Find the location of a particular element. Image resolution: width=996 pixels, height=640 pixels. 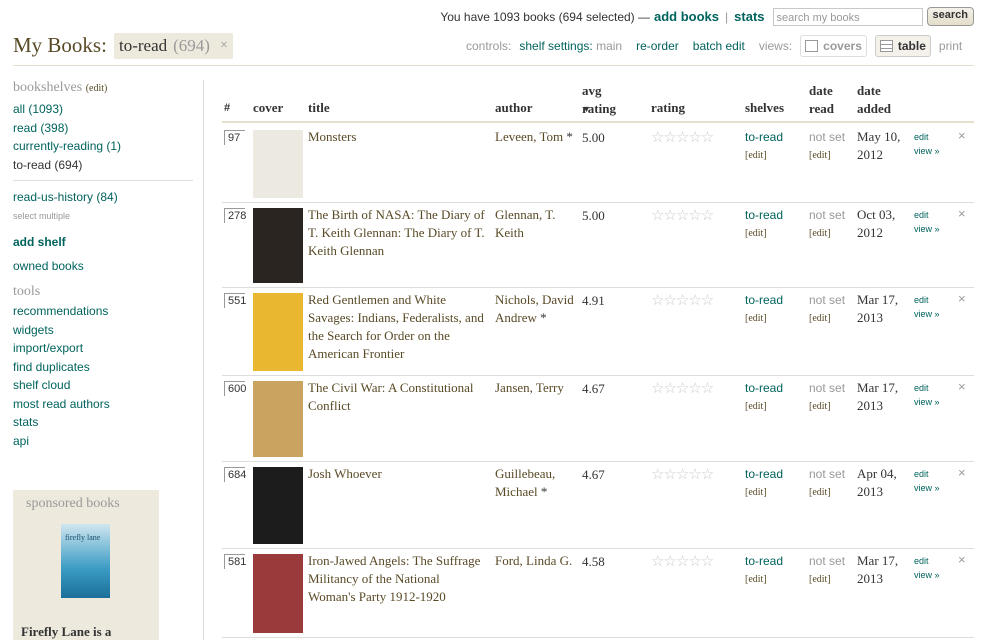

author-link: Jansen, Terry is located at coordinates (529, 387).